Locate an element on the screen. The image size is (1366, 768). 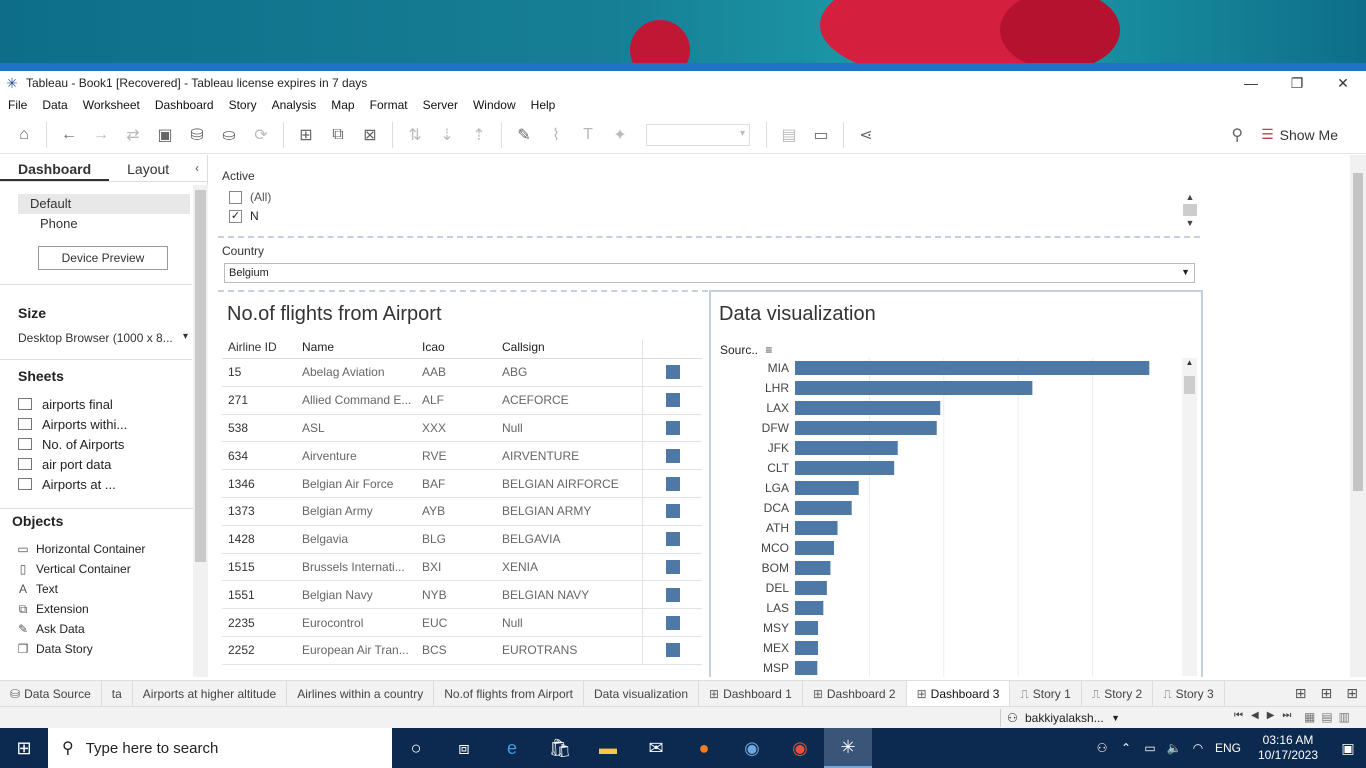
sheet-item: airports final is located at coordinates (103, 404).